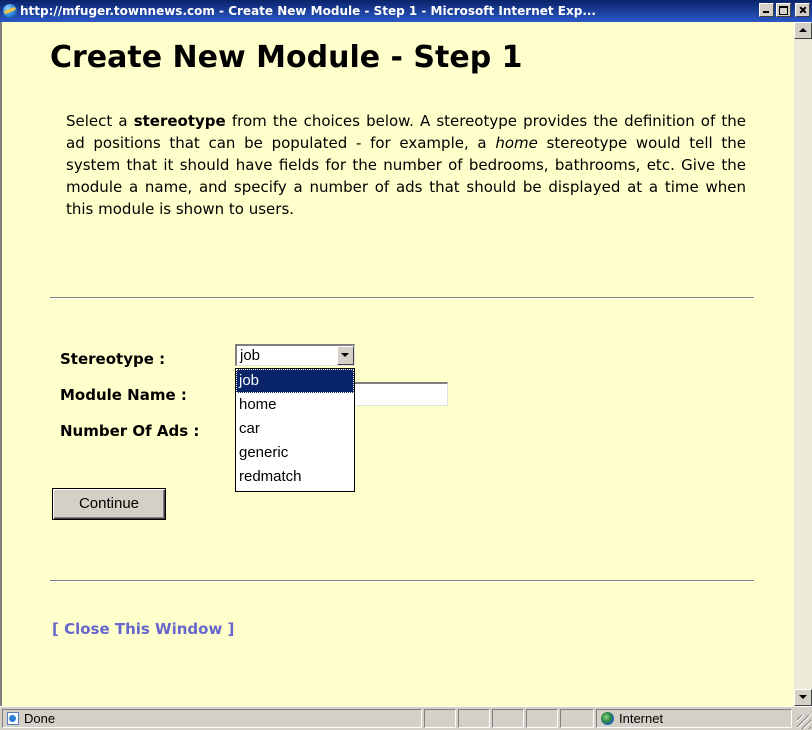 The width and height of the screenshot is (812, 730). I want to click on stereotype-options-list: job home car generic redmatch, so click(295, 430).